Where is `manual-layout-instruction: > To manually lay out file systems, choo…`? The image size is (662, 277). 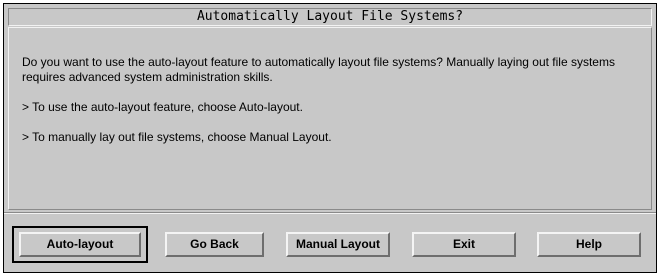 manual-layout-instruction: > To manually lay out file systems, choo… is located at coordinates (177, 137).